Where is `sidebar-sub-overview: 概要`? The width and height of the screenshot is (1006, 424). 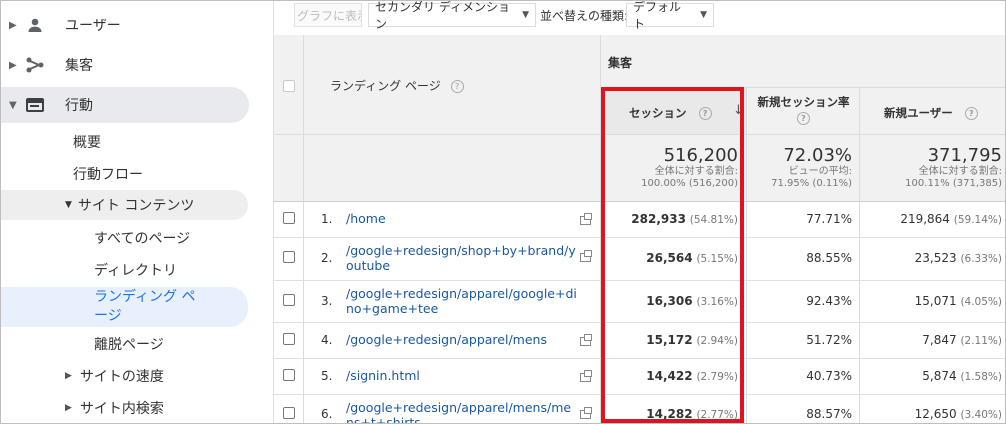 sidebar-sub-overview: 概要 is located at coordinates (87, 142).